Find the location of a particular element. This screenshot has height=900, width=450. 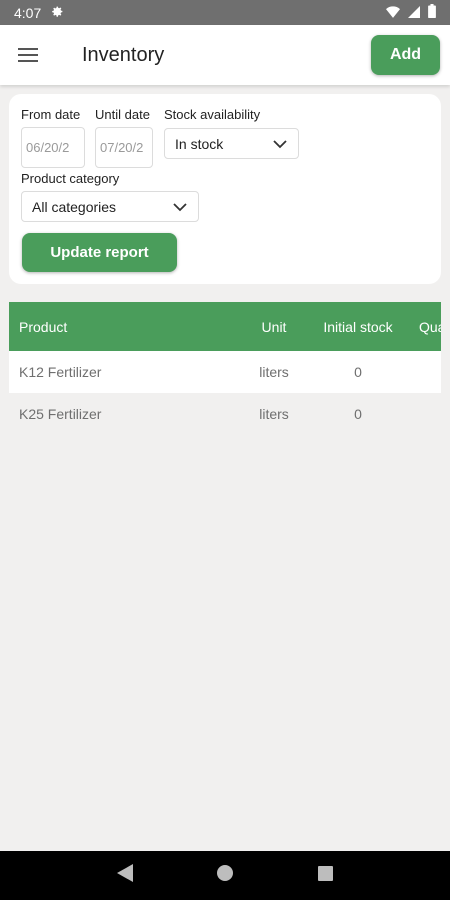

settings-icon is located at coordinates (57, 13).